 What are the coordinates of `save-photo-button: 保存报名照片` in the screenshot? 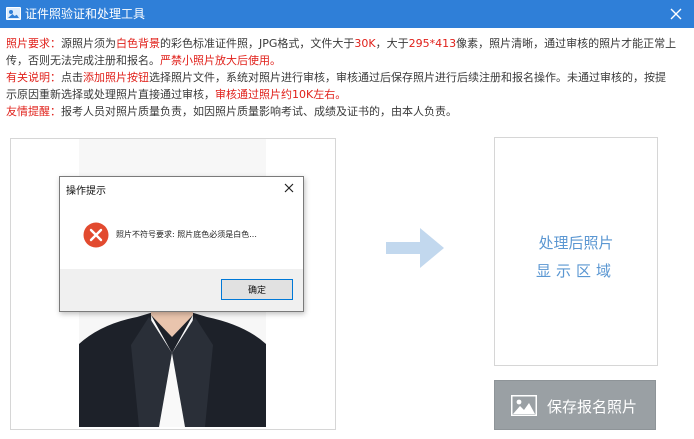 It's located at (575, 405).